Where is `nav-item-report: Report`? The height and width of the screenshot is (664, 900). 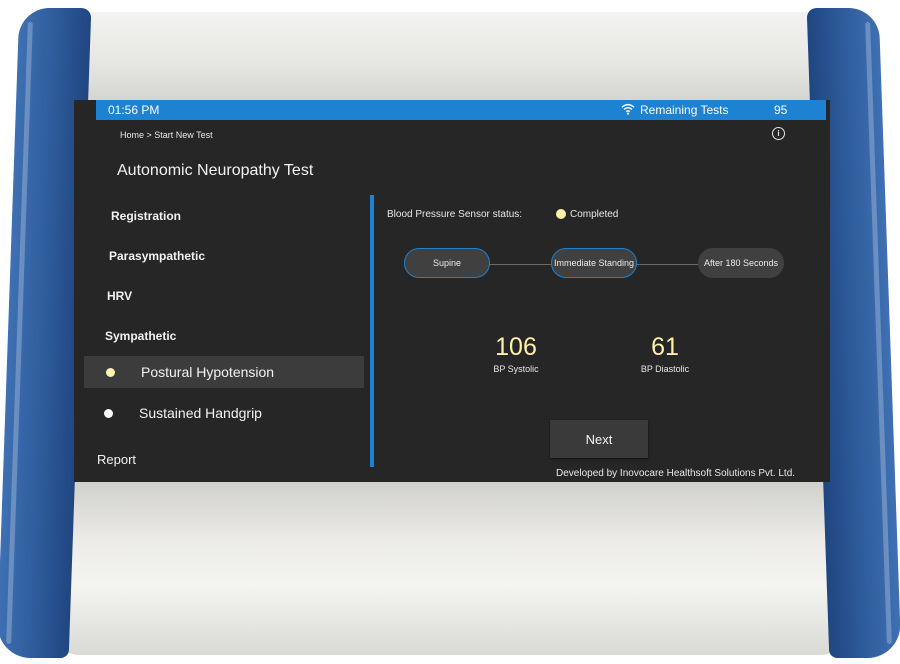
nav-item-report: Report is located at coordinates (116, 459).